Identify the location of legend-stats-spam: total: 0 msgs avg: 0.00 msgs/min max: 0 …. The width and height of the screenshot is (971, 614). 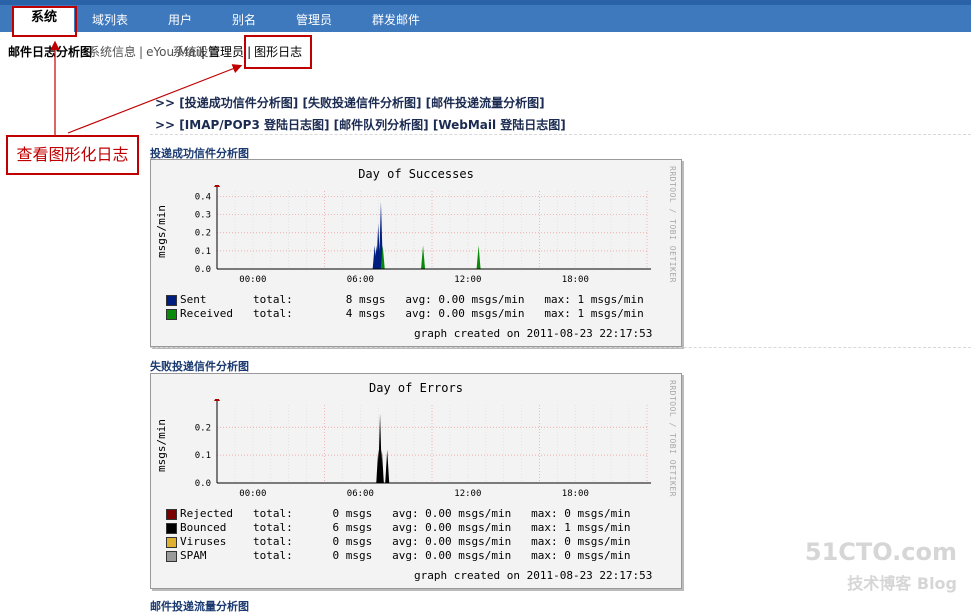
(442, 555).